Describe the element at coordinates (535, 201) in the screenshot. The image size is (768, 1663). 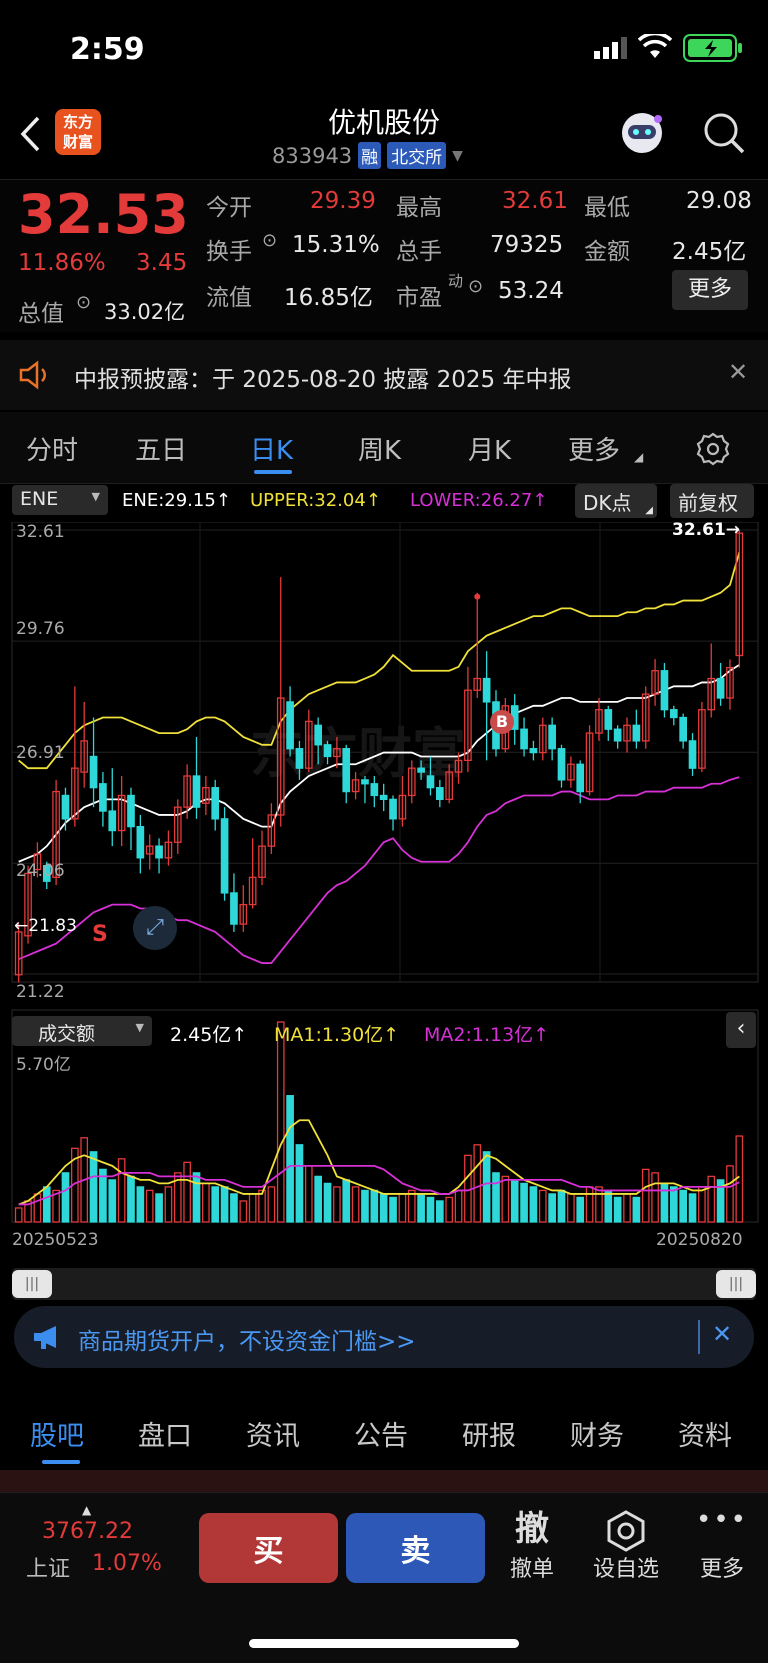
I see `high-value: 32.61` at that location.